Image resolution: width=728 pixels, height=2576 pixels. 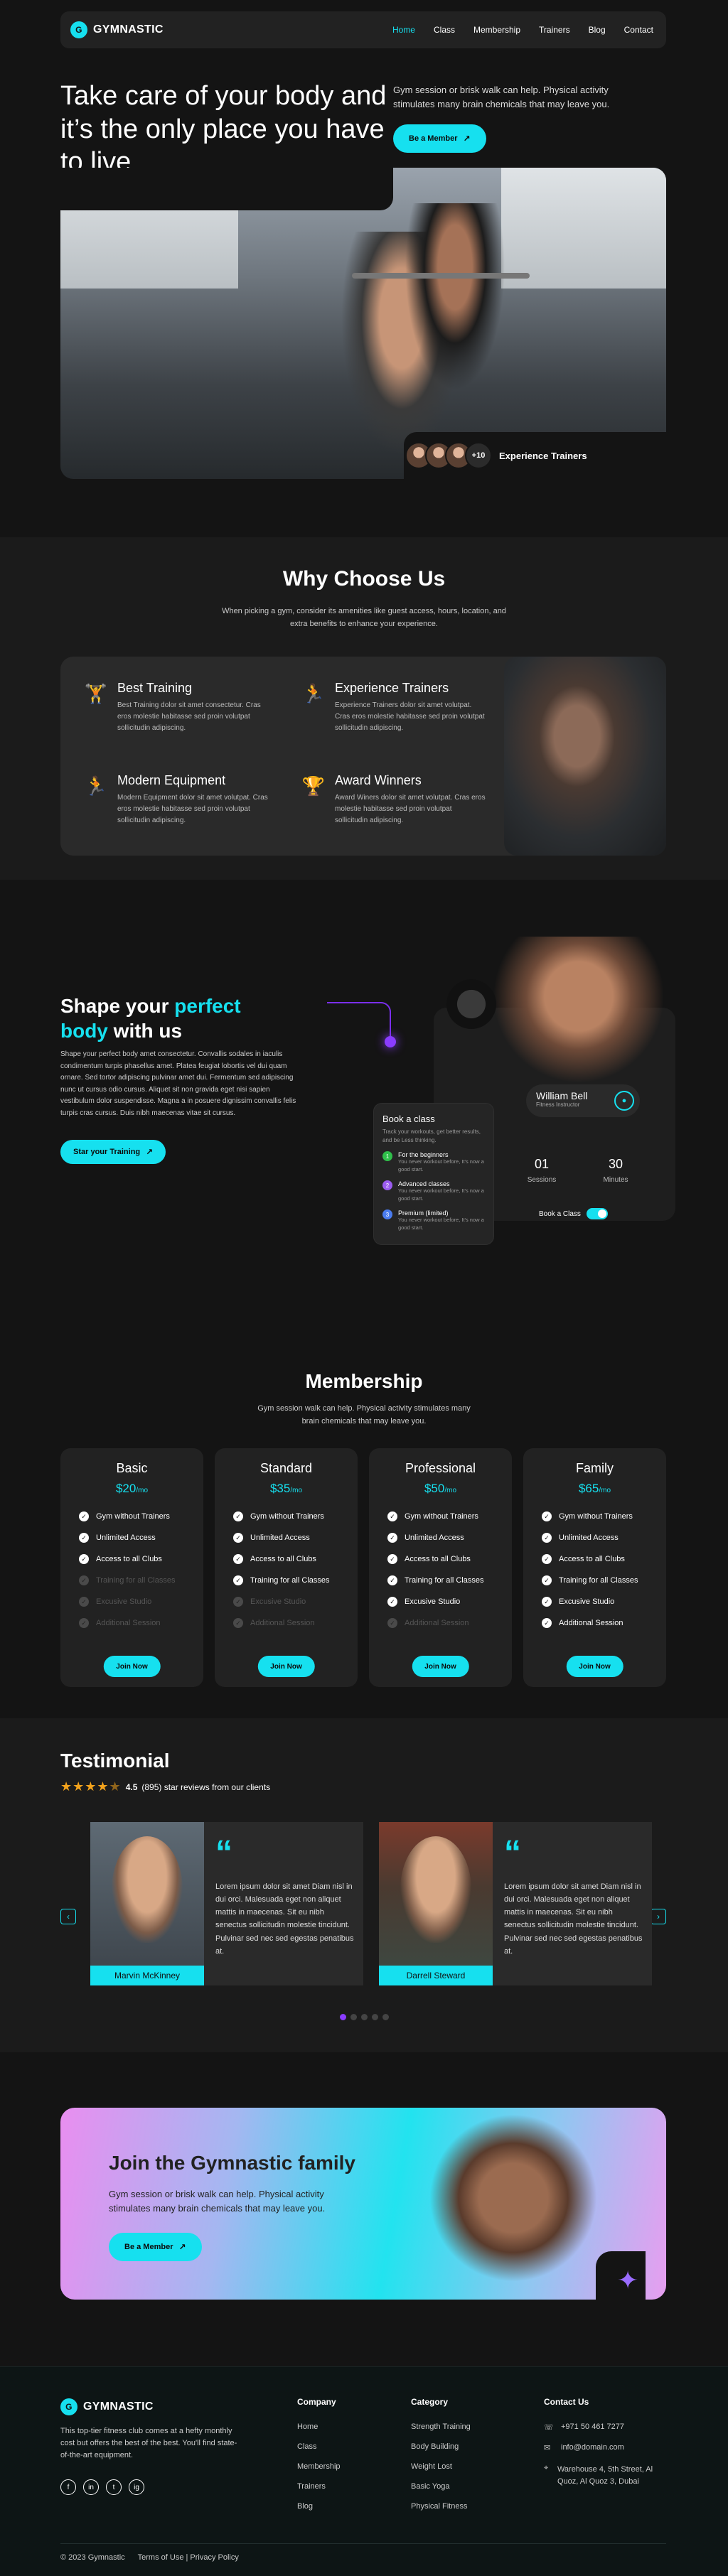 What do you see at coordinates (496, 456) in the screenshot?
I see `trainers-badge: +10 Experience Trainers` at bounding box center [496, 456].